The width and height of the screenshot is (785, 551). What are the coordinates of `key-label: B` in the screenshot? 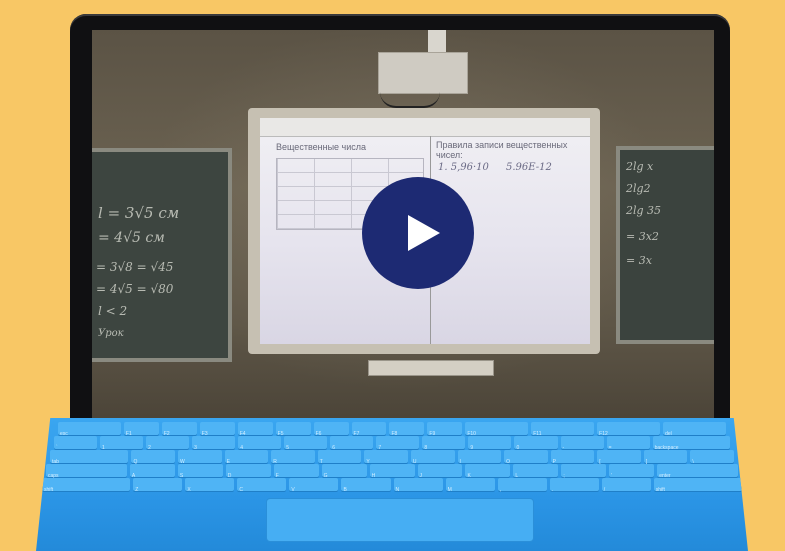 It's located at (345, 490).